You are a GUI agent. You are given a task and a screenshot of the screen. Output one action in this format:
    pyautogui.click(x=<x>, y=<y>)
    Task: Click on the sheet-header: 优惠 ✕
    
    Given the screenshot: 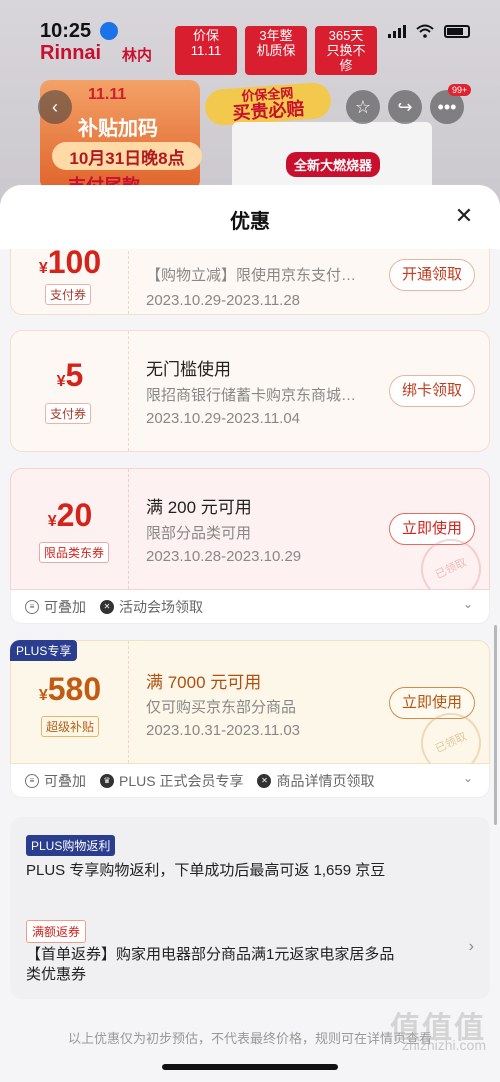 What is the action you would take?
    pyautogui.click(x=250, y=217)
    